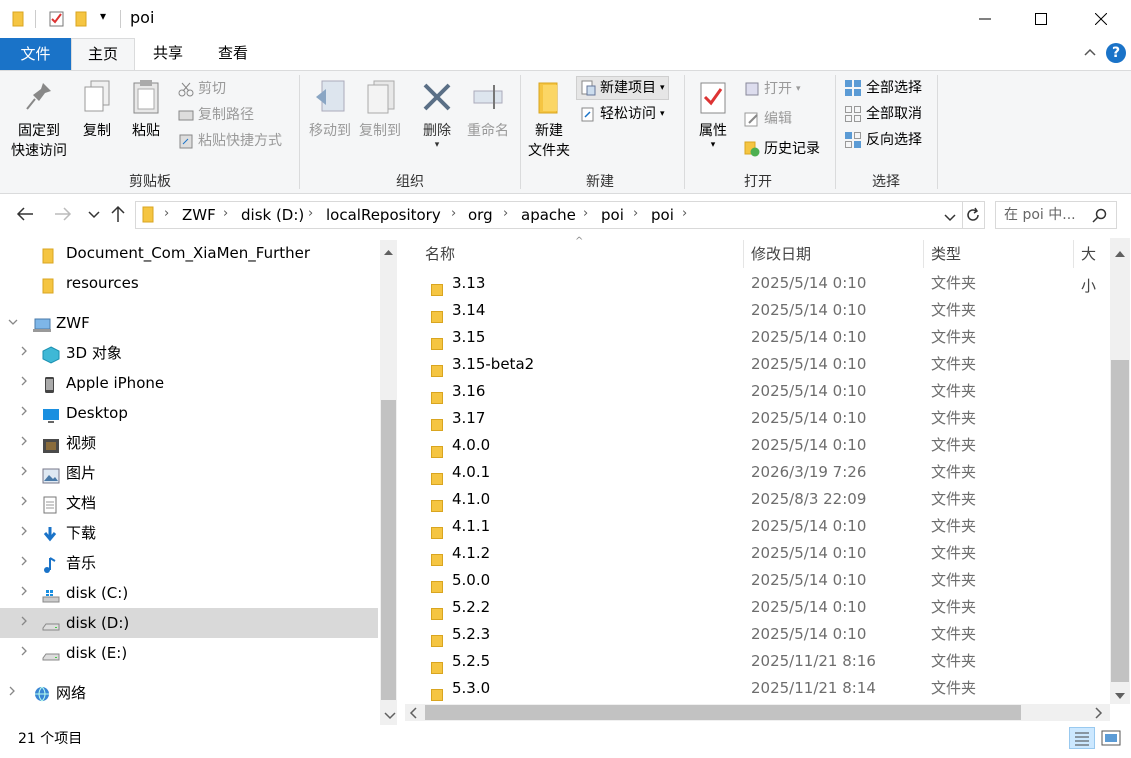 The height and width of the screenshot is (758, 1131). What do you see at coordinates (488, 110) in the screenshot?
I see `rename-button: 重命名` at bounding box center [488, 110].